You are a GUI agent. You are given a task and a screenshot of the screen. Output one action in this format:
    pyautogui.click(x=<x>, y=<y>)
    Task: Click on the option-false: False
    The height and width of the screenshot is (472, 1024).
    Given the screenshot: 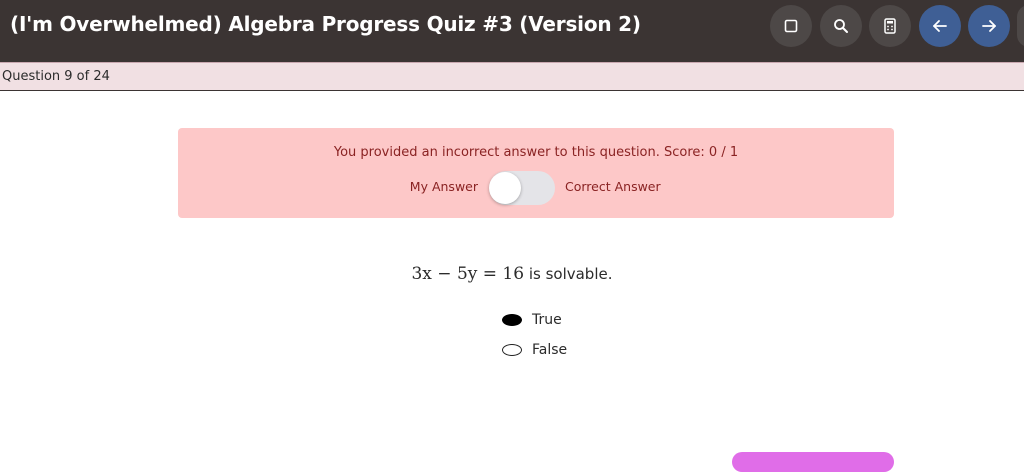 What is the action you would take?
    pyautogui.click(x=534, y=350)
    